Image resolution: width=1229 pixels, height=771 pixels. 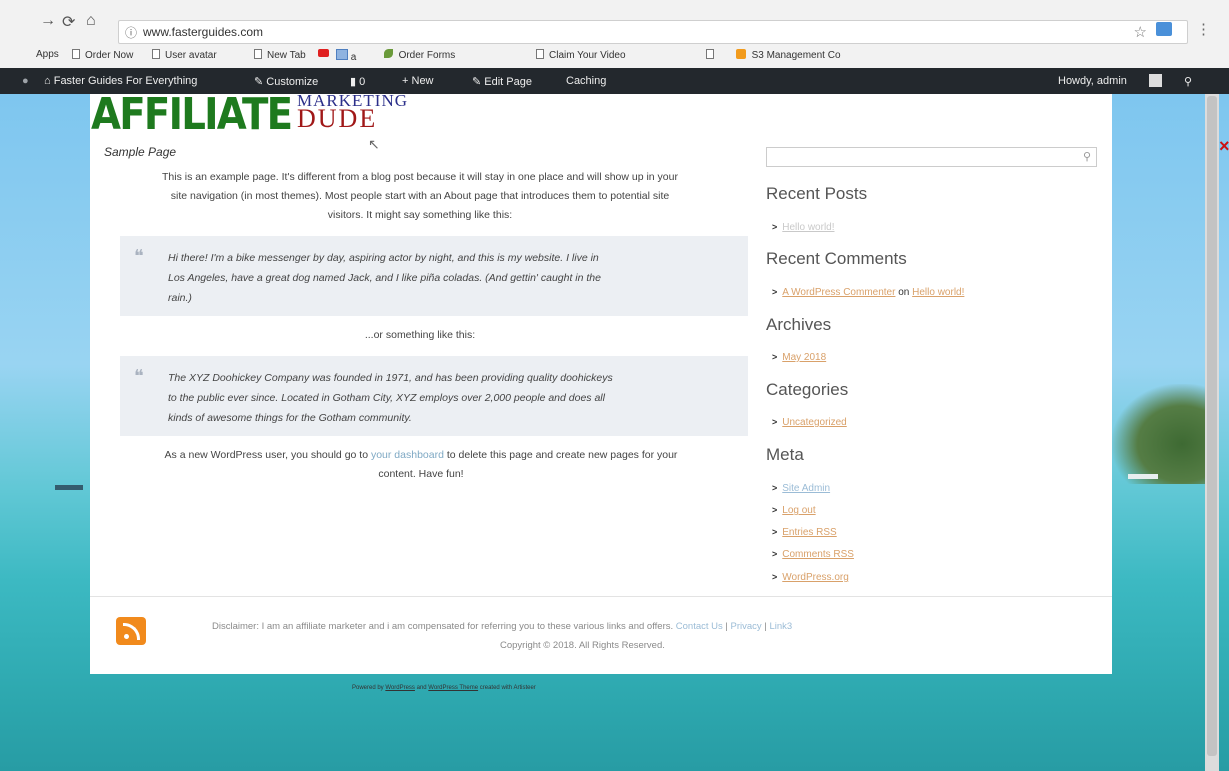 I want to click on bookmark-a: a, so click(x=346, y=56).